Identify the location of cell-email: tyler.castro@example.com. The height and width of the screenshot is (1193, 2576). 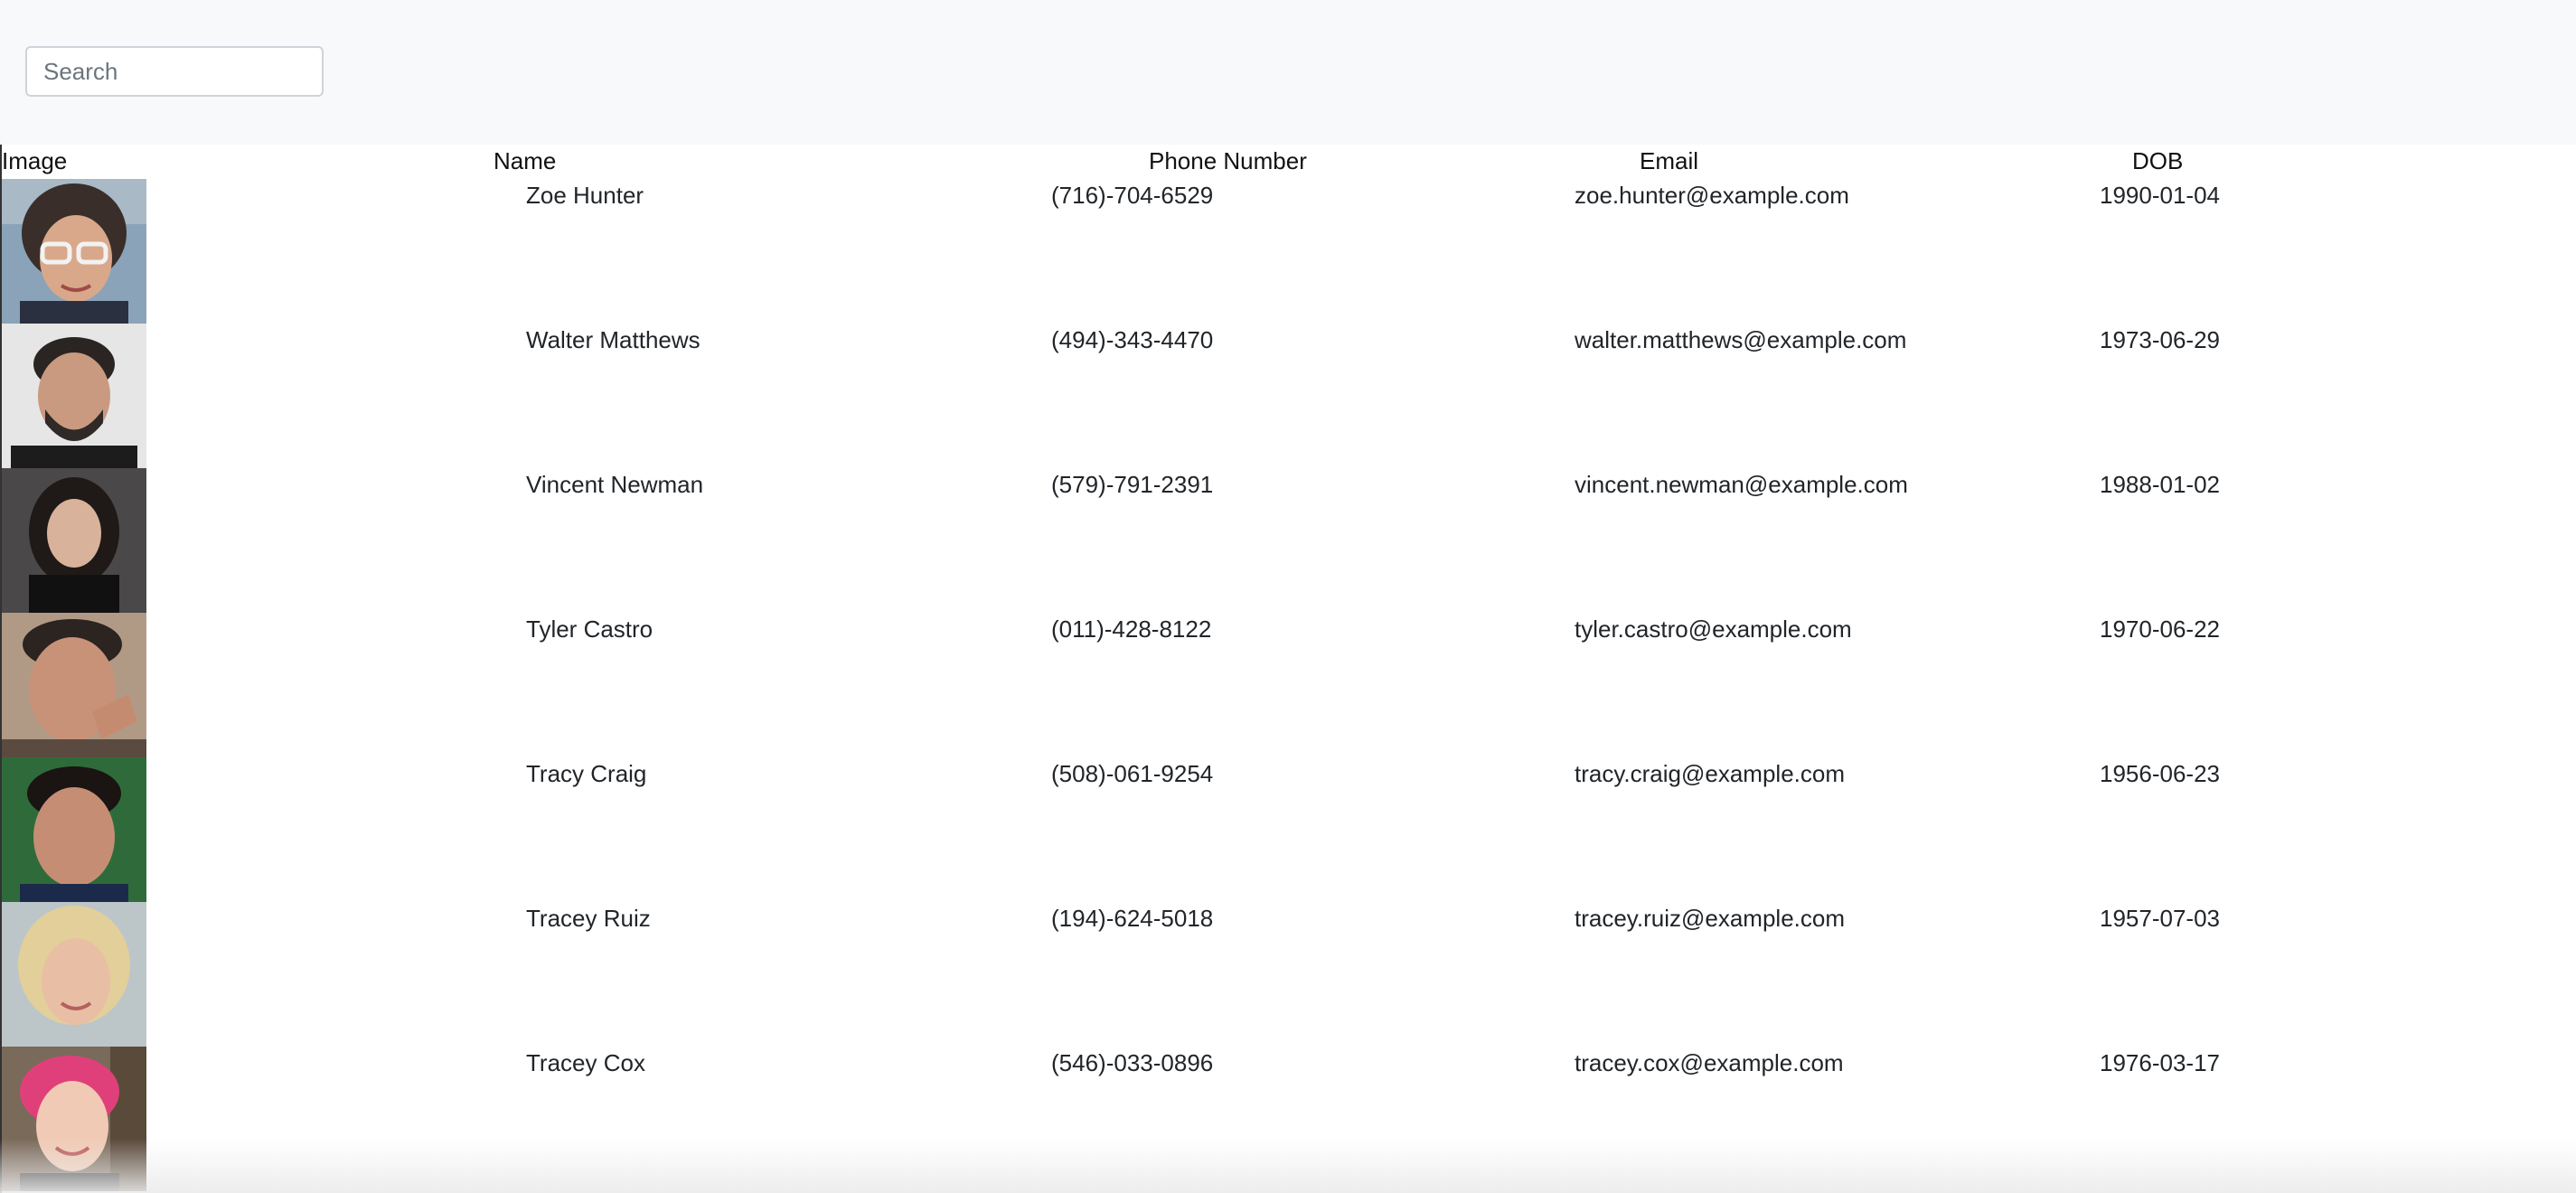
(1713, 629).